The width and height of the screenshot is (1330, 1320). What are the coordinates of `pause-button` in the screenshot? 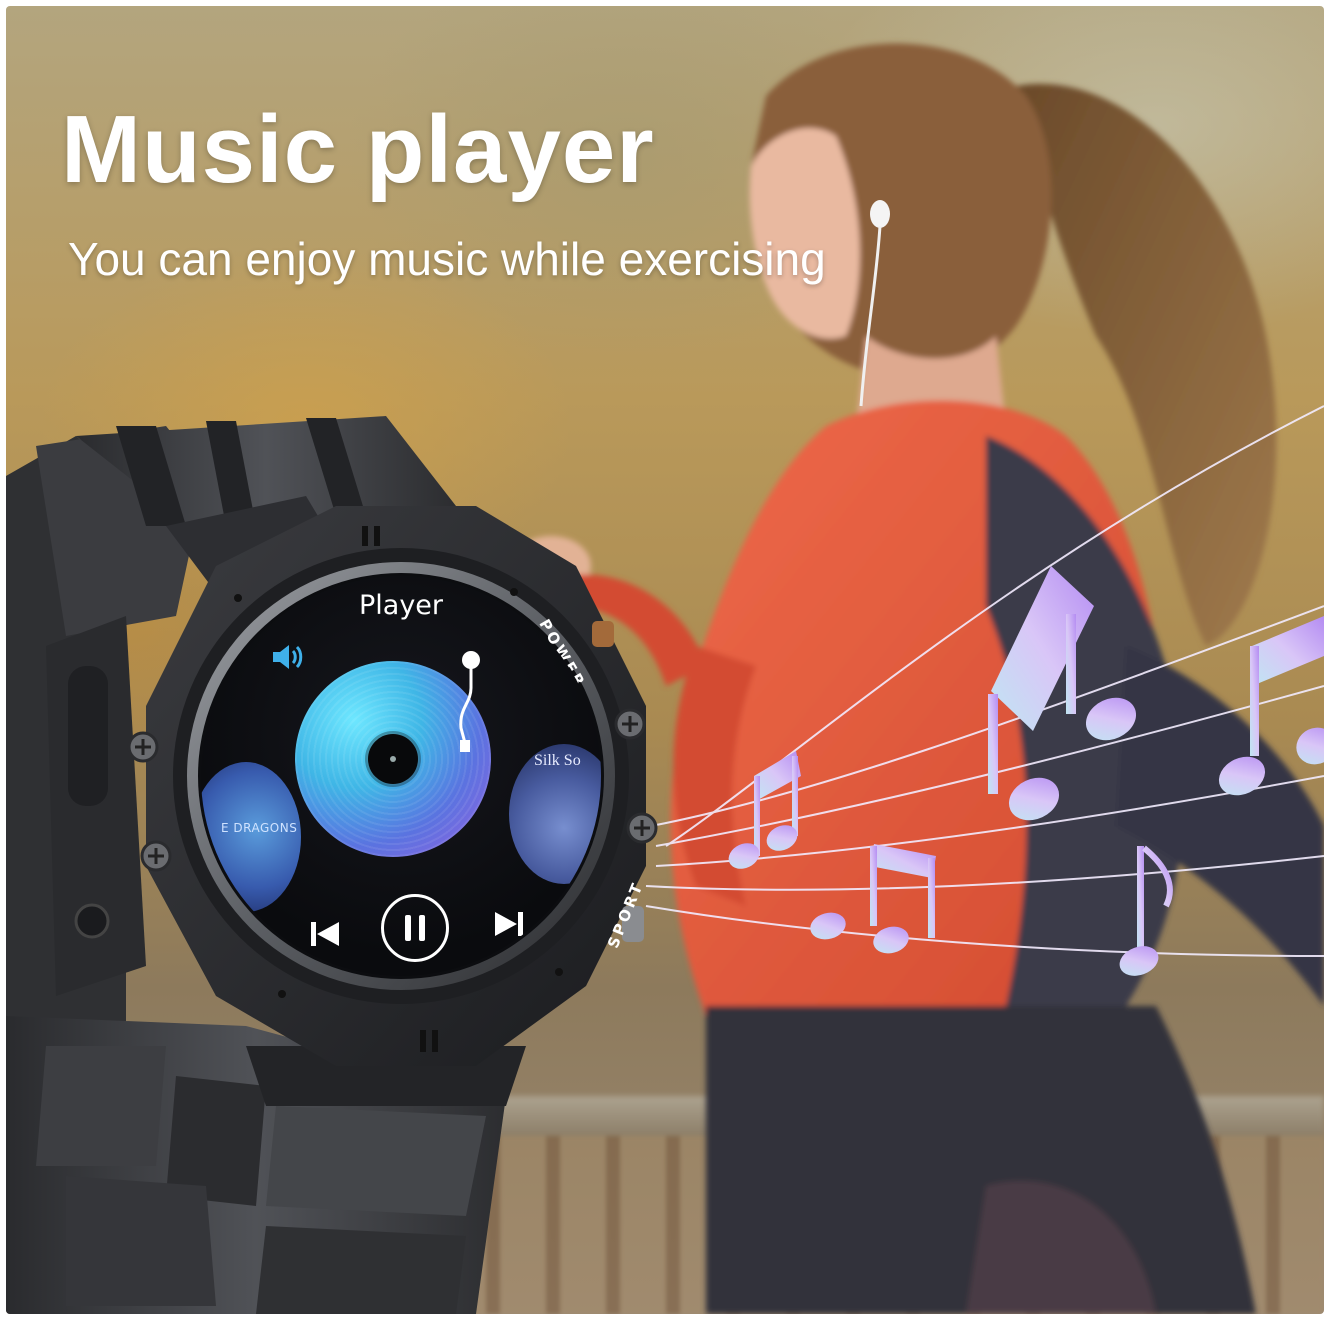 It's located at (415, 928).